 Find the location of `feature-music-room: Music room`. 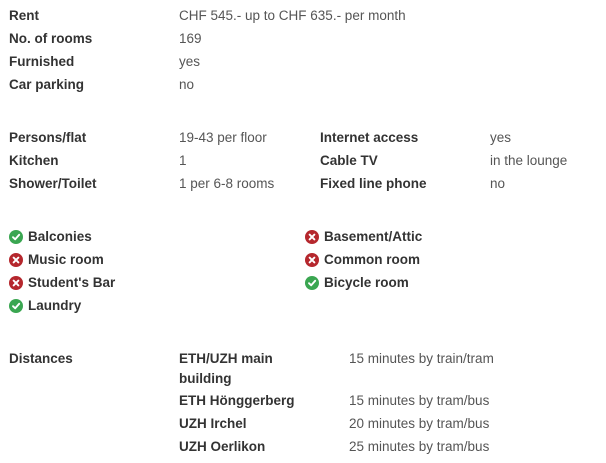

feature-music-room: Music room is located at coordinates (56, 259).